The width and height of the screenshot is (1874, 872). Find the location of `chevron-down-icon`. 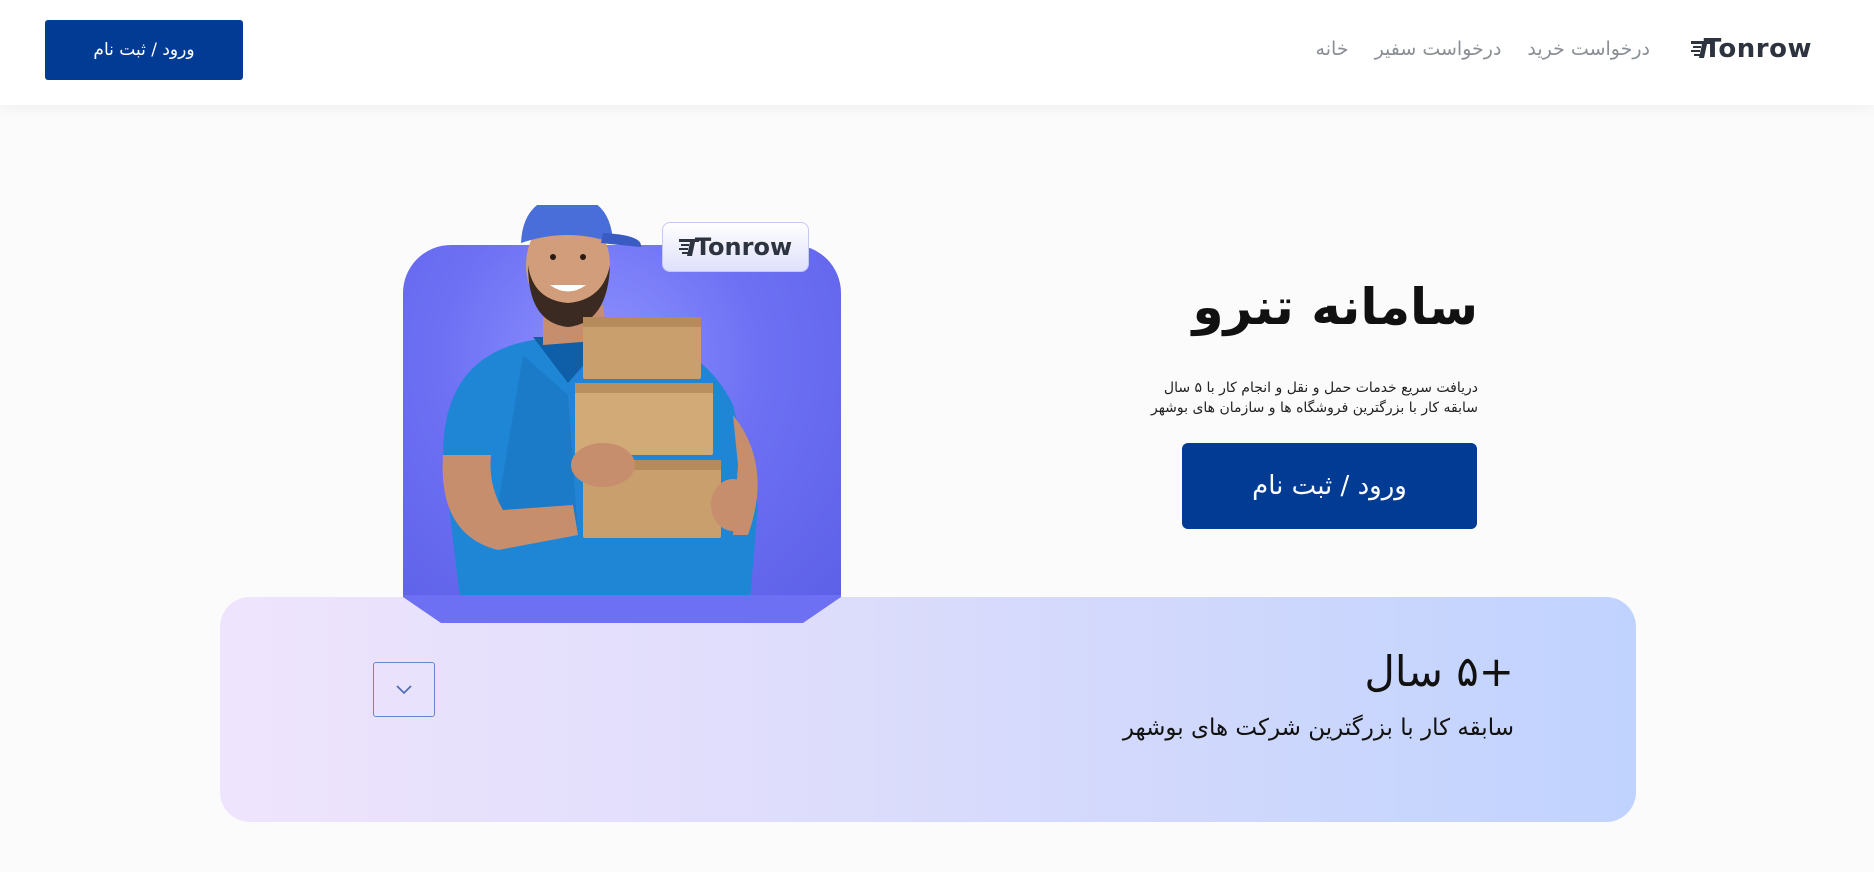

chevron-down-icon is located at coordinates (404, 689).